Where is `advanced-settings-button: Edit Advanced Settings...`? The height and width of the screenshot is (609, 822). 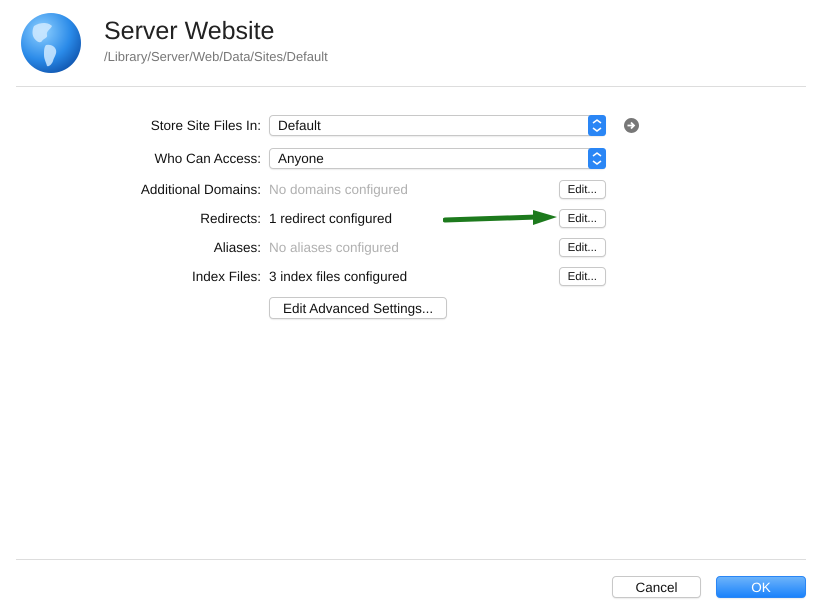 advanced-settings-button: Edit Advanced Settings... is located at coordinates (358, 308).